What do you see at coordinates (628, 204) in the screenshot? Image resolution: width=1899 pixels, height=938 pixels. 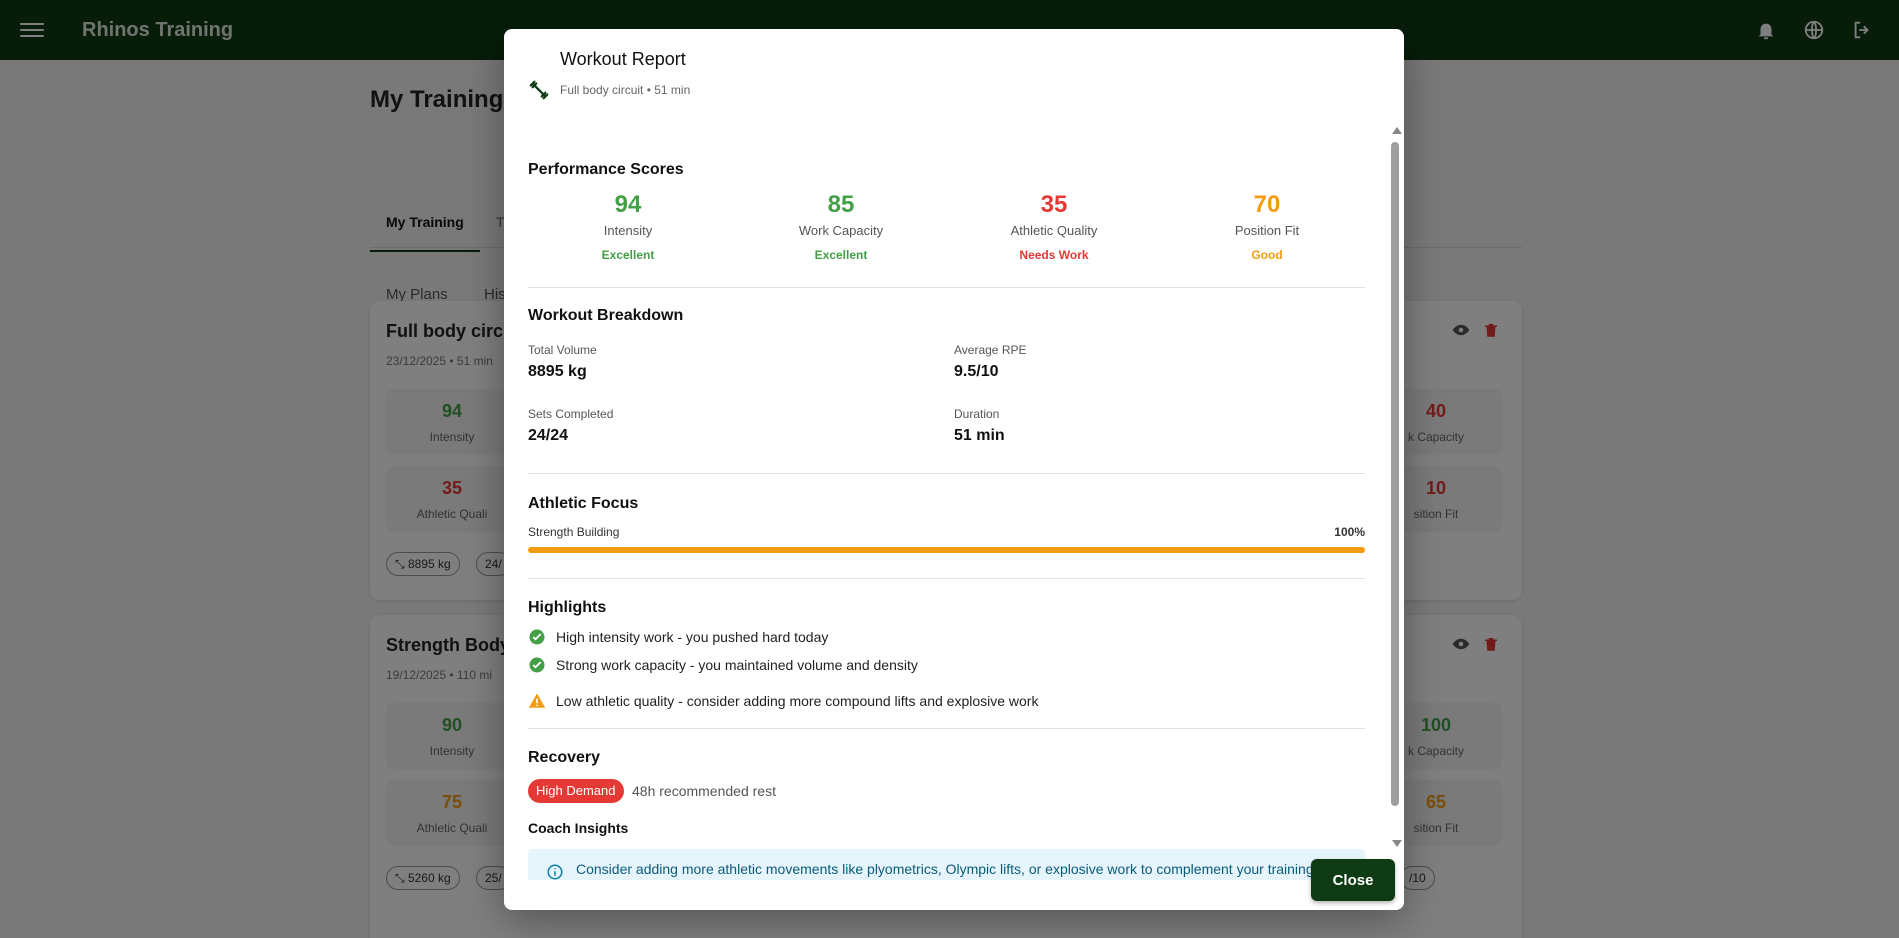 I see `score-value: 94` at bounding box center [628, 204].